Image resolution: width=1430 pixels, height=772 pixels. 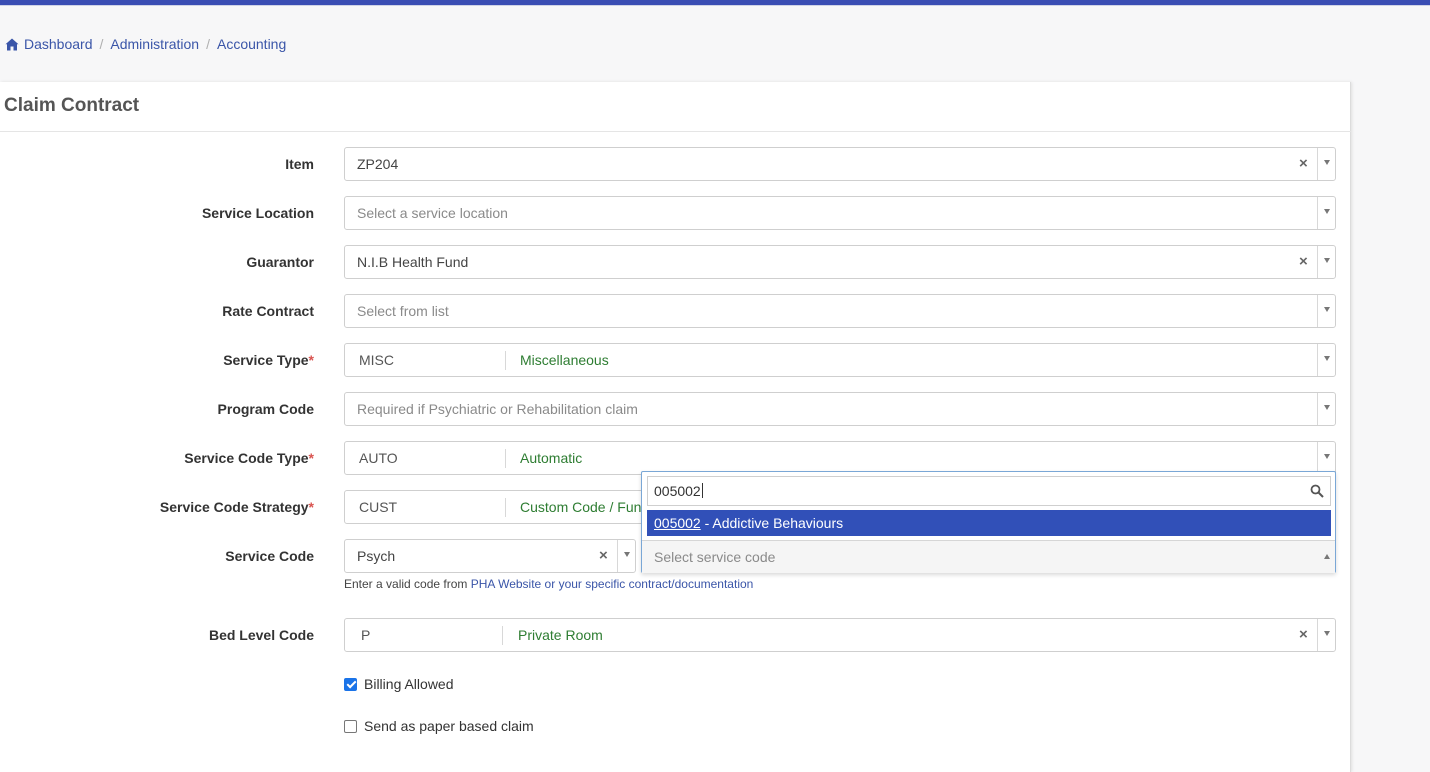 What do you see at coordinates (378, 458) in the screenshot?
I see `service-code-type-code: AUTO` at bounding box center [378, 458].